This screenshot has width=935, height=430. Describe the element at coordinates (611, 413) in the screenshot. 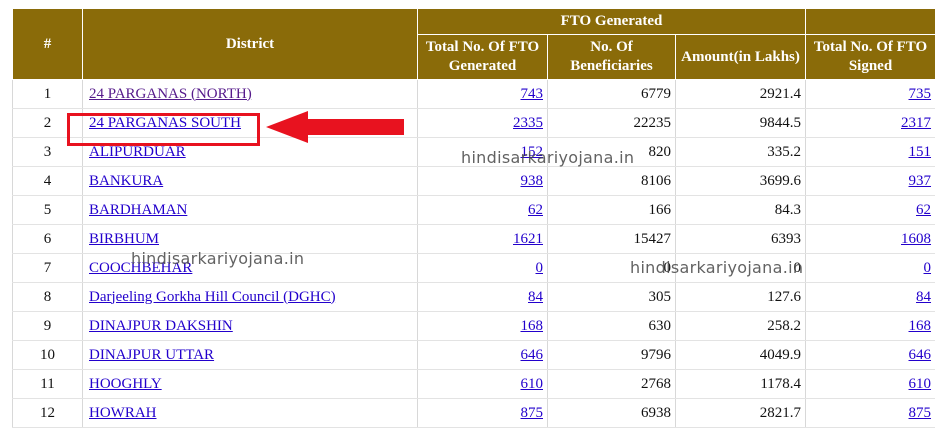

I see `table-cell: 6938` at that location.